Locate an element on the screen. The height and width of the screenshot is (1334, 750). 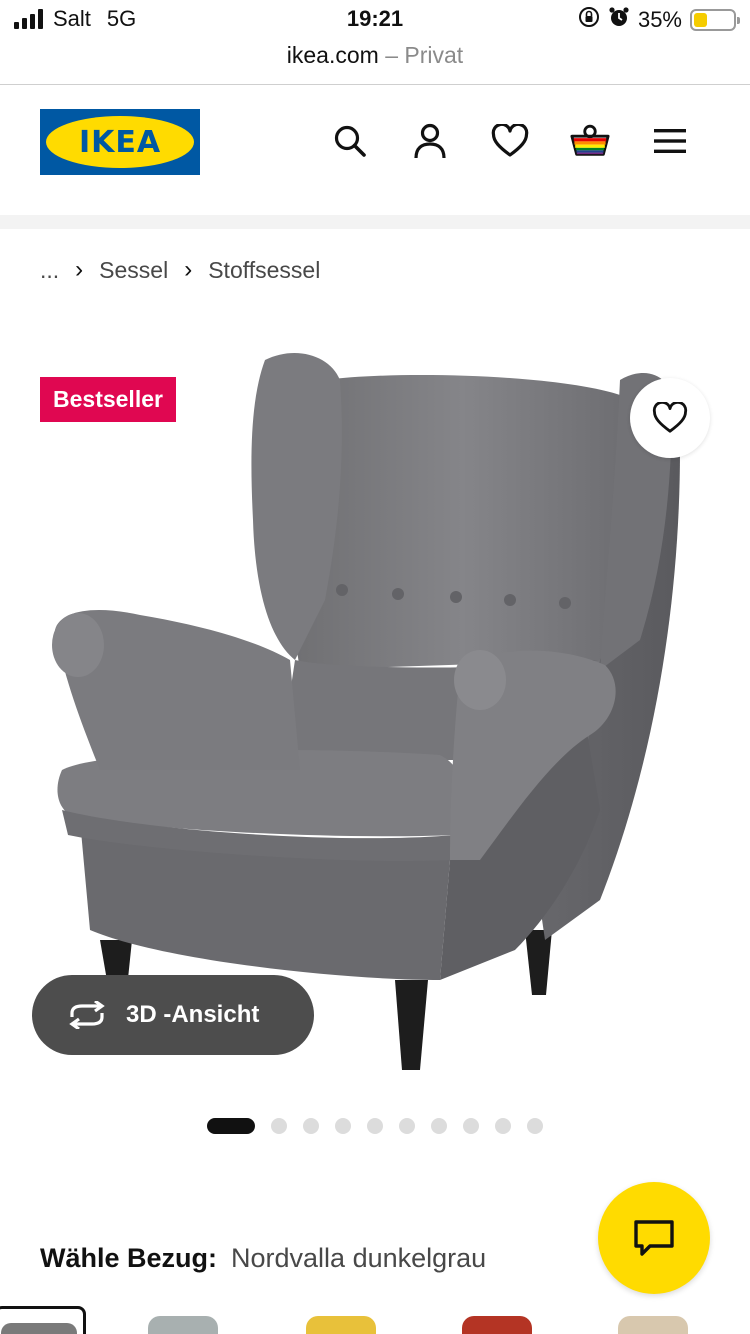
account-icon is located at coordinates (430, 141).